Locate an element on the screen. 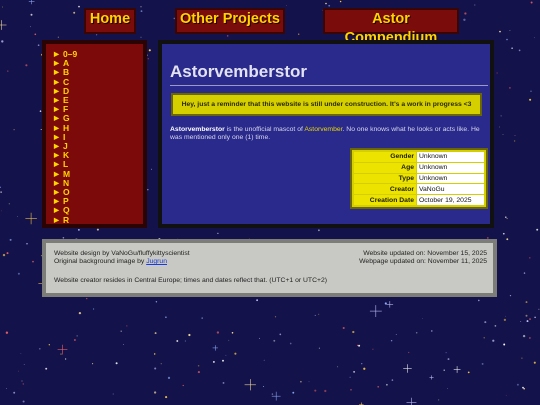  info-row: Age Unknown is located at coordinates (419, 167).